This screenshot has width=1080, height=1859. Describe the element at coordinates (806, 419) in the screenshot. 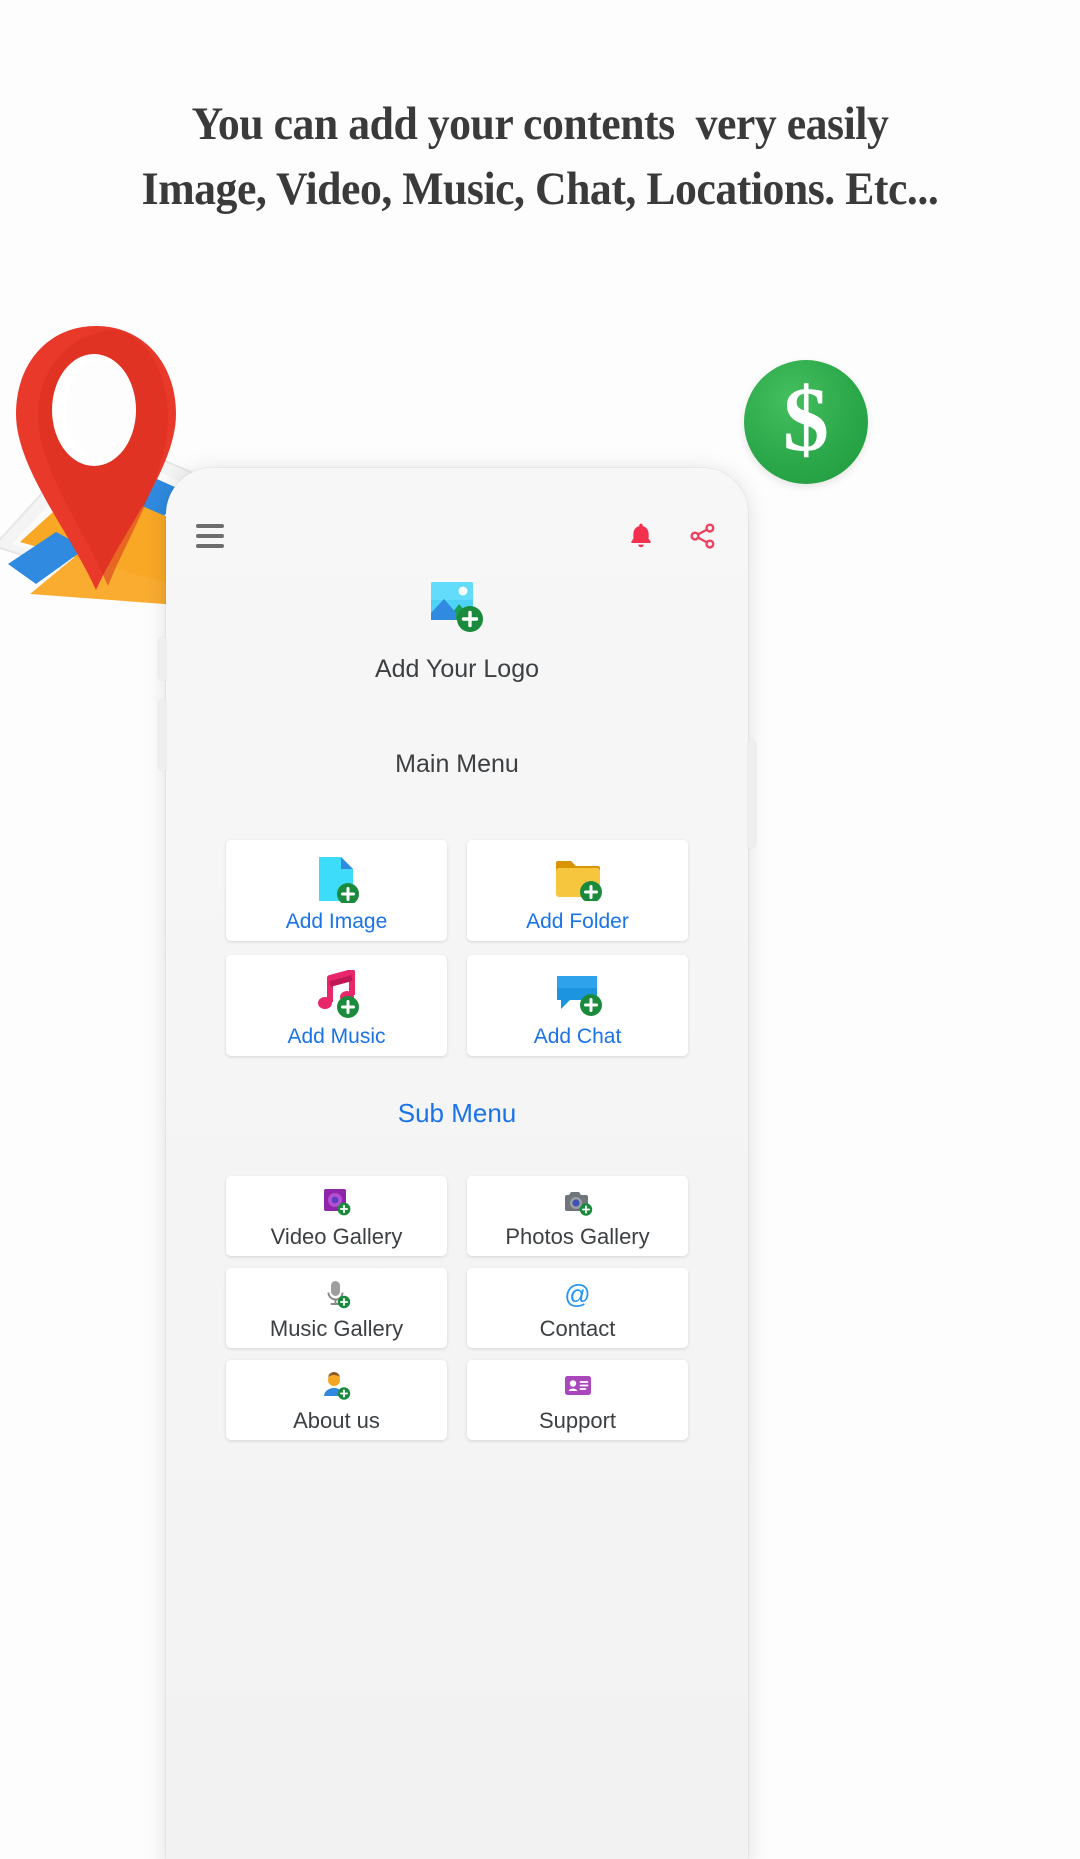

I see `dollar-sign: $` at that location.